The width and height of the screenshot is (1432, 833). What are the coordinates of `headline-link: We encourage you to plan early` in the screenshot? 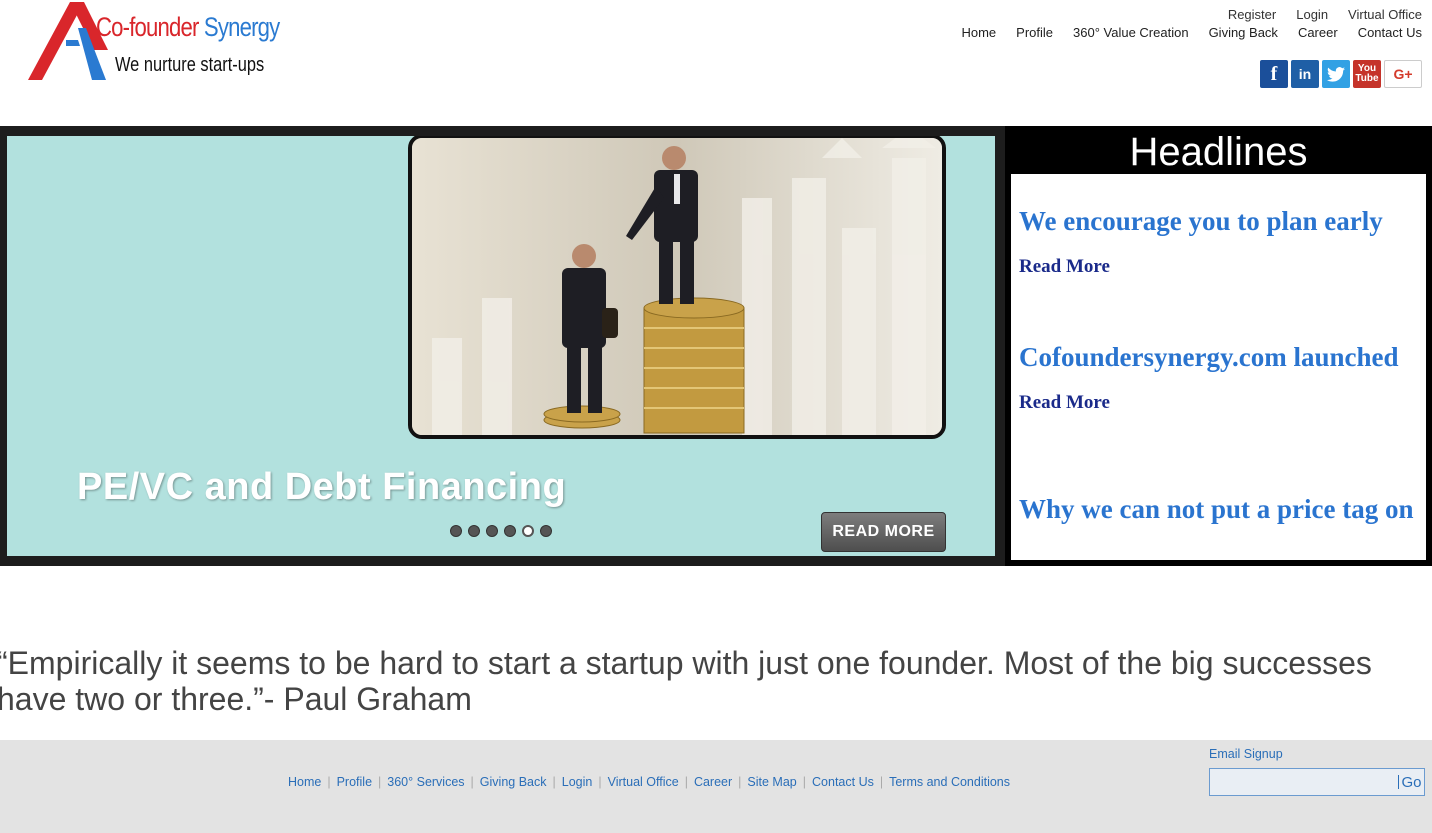 It's located at (1218, 221).